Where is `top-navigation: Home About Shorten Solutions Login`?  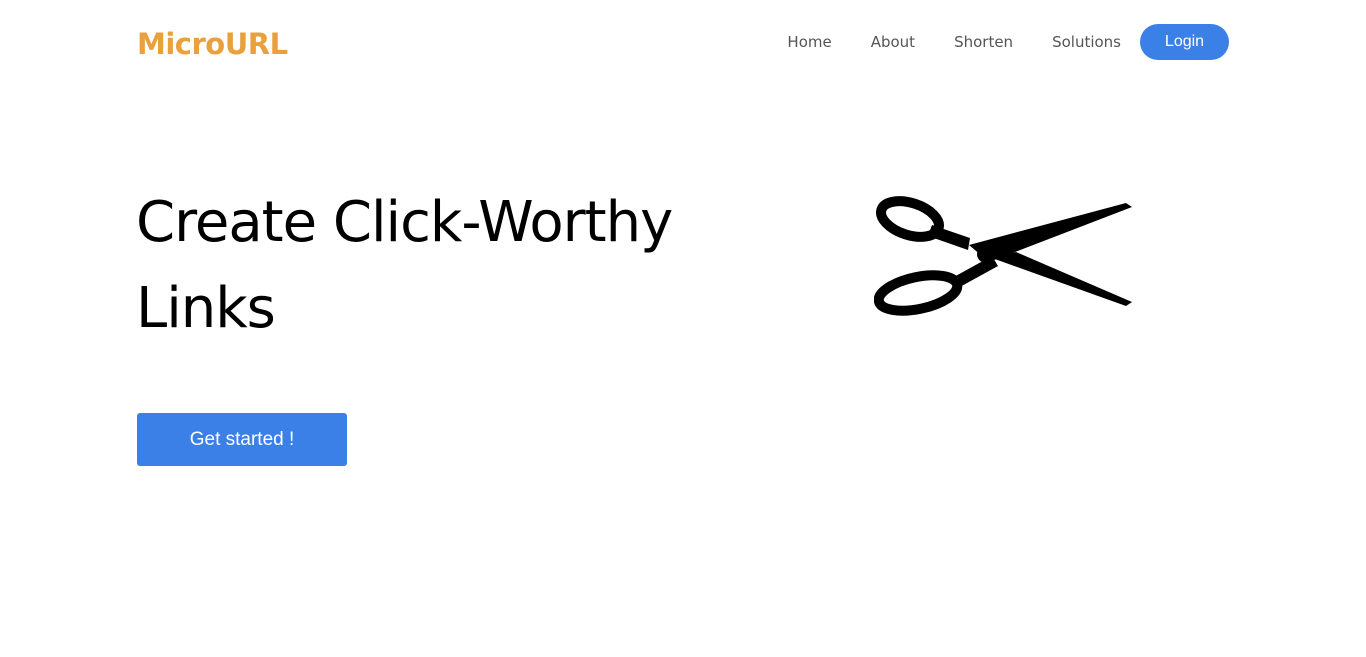
top-navigation: Home About Shorten Solutions Login is located at coordinates (1008, 42).